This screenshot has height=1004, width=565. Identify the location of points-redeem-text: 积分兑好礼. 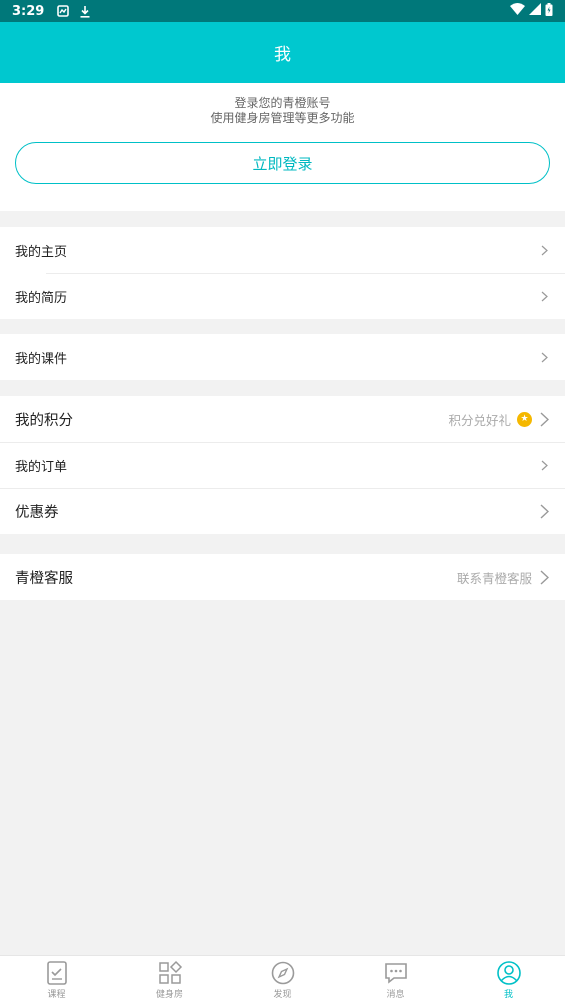
(479, 420).